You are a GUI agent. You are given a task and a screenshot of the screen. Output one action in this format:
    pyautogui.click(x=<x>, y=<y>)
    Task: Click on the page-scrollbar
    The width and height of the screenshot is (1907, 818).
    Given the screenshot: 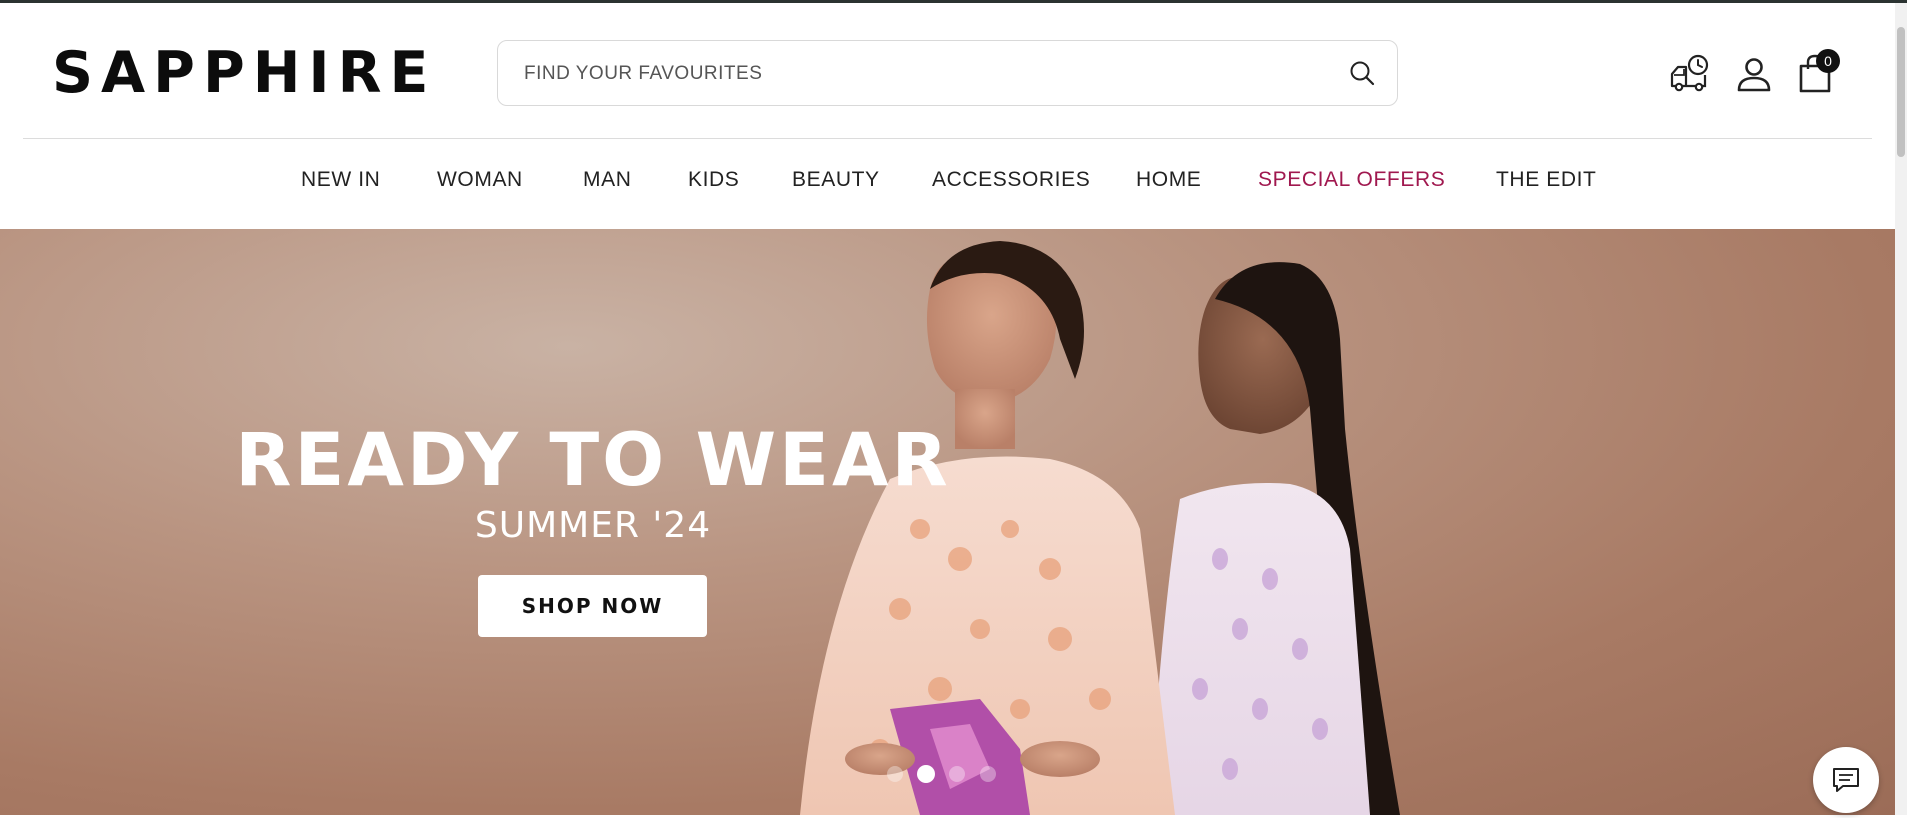 What is the action you would take?
    pyautogui.click(x=1901, y=409)
    